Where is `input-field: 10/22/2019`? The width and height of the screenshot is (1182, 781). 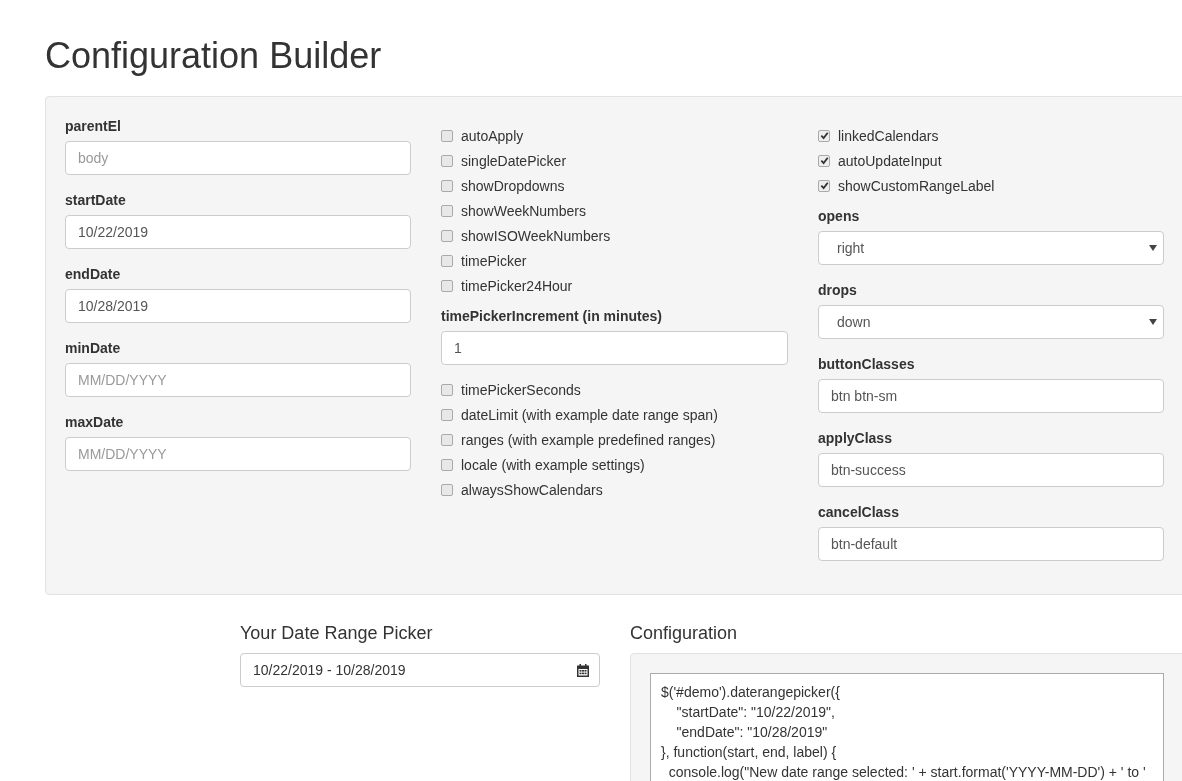 input-field: 10/22/2019 is located at coordinates (238, 232).